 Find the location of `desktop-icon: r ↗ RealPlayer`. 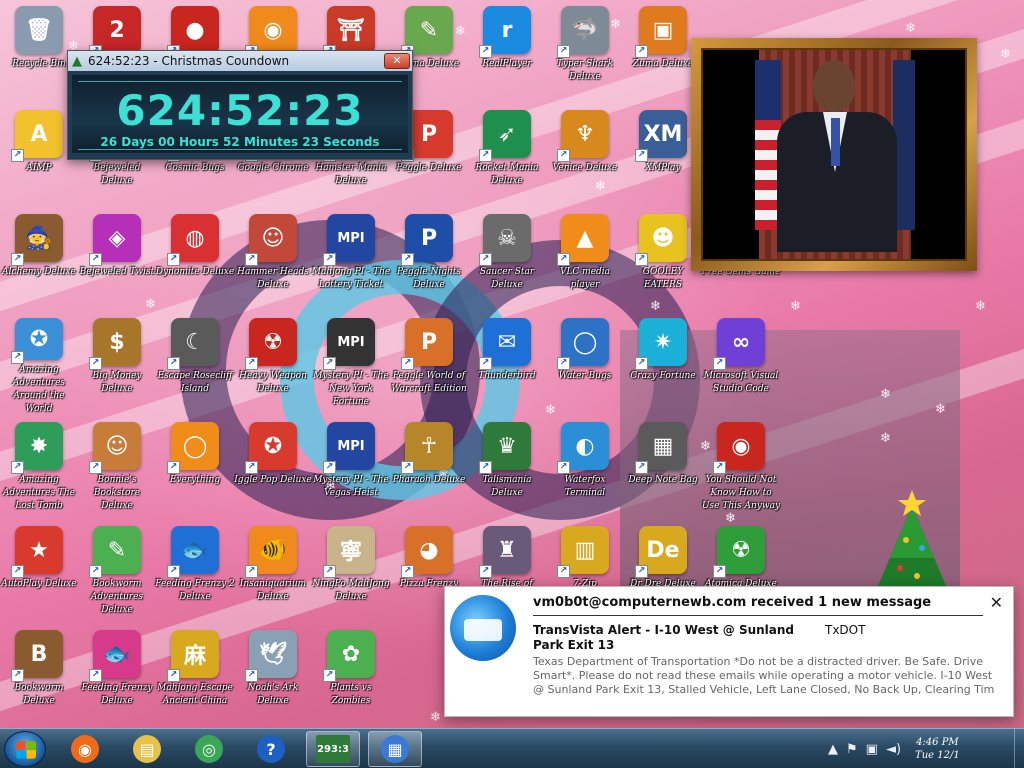

desktop-icon: r ↗ RealPlayer is located at coordinates (507, 55).